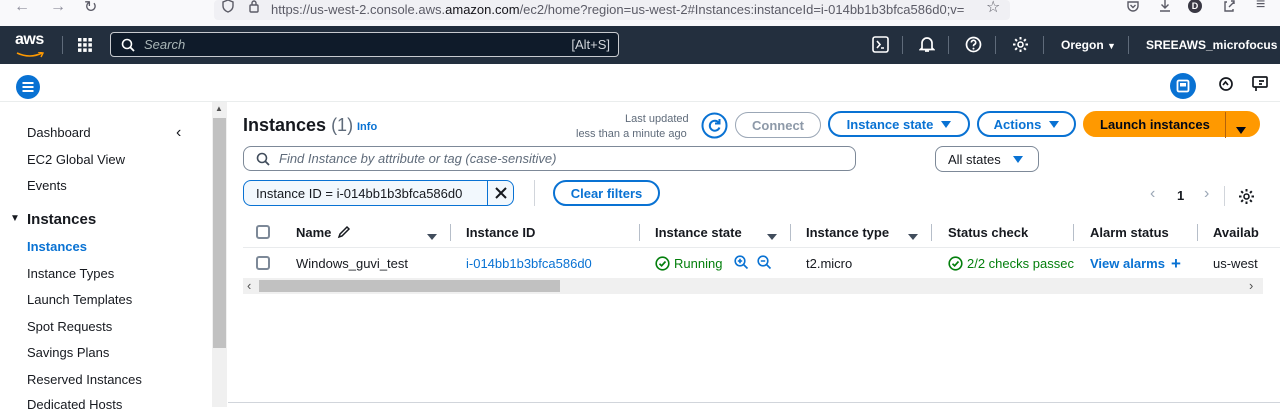 The height and width of the screenshot is (412, 1280). I want to click on side-nav-toggle-icon, so click(28, 87).